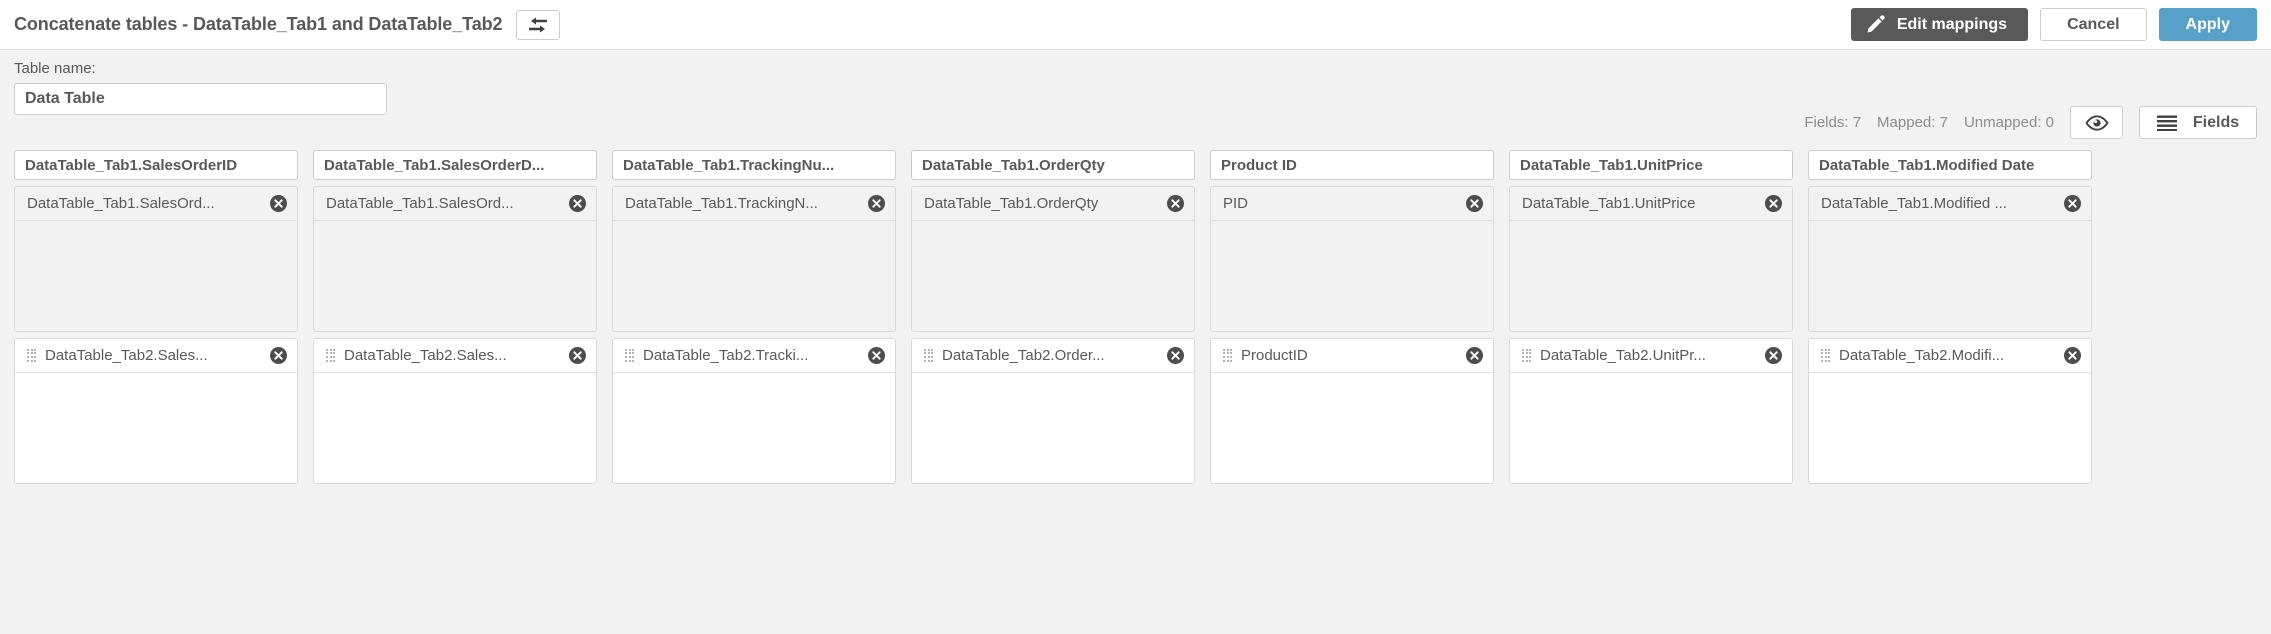 The image size is (2271, 634). What do you see at coordinates (1876, 24) in the screenshot?
I see `pencil-icon` at bounding box center [1876, 24].